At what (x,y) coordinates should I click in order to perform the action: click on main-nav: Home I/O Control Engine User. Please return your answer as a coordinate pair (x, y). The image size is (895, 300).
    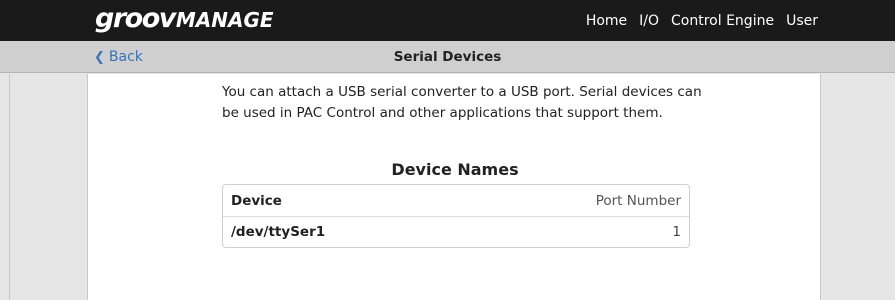
    Looking at the image, I should click on (702, 20).